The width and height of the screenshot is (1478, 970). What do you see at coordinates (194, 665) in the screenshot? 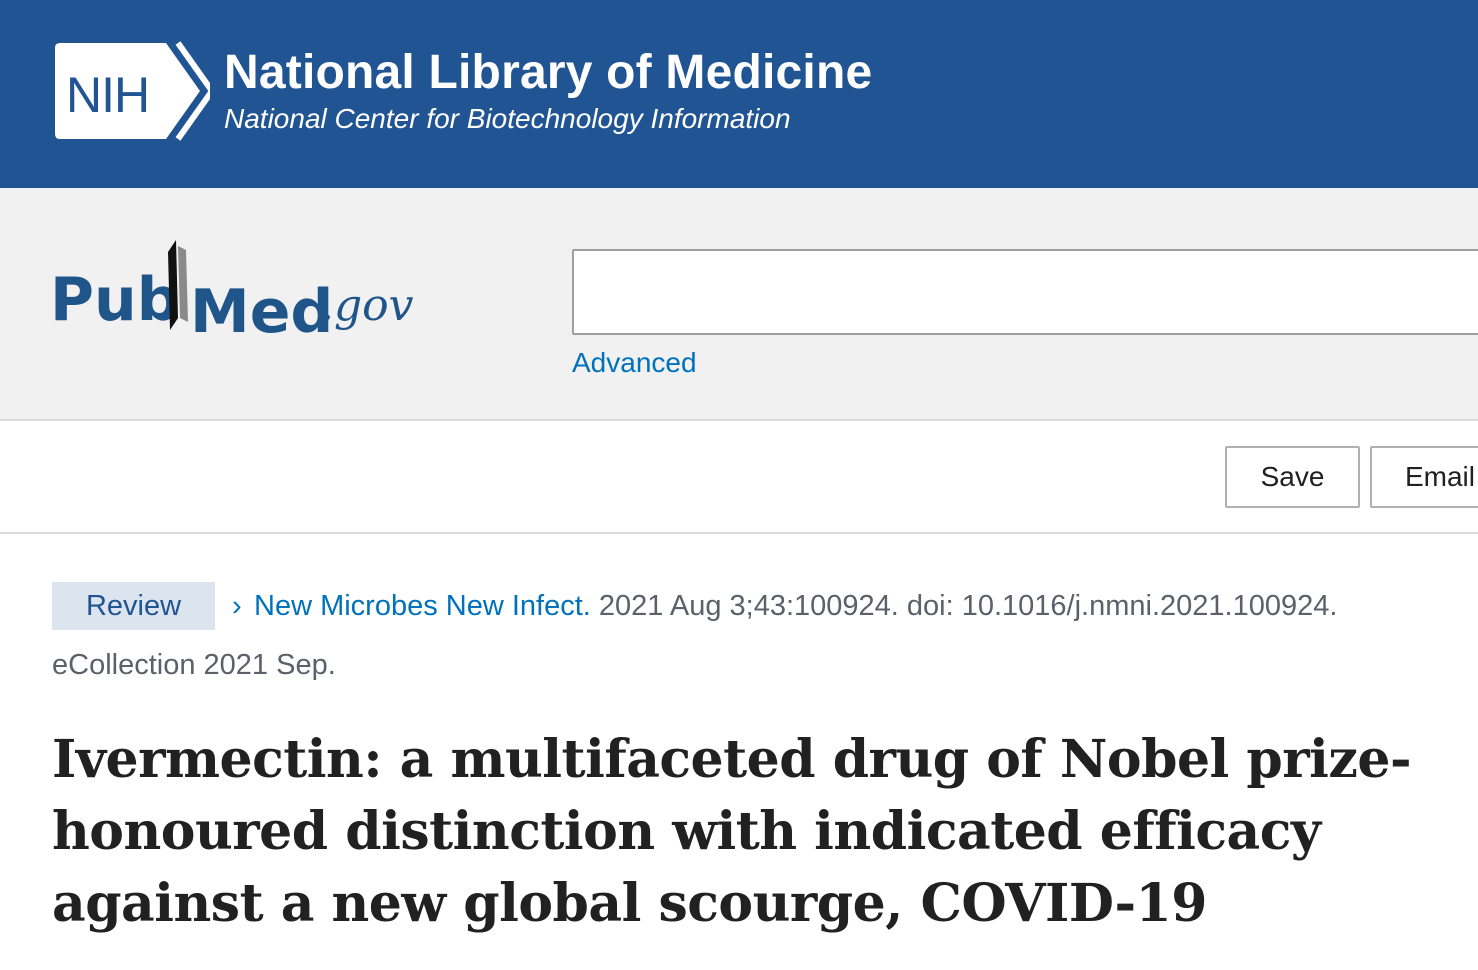
I see `ecollection-date: eCollection 2021 Sep.` at bounding box center [194, 665].